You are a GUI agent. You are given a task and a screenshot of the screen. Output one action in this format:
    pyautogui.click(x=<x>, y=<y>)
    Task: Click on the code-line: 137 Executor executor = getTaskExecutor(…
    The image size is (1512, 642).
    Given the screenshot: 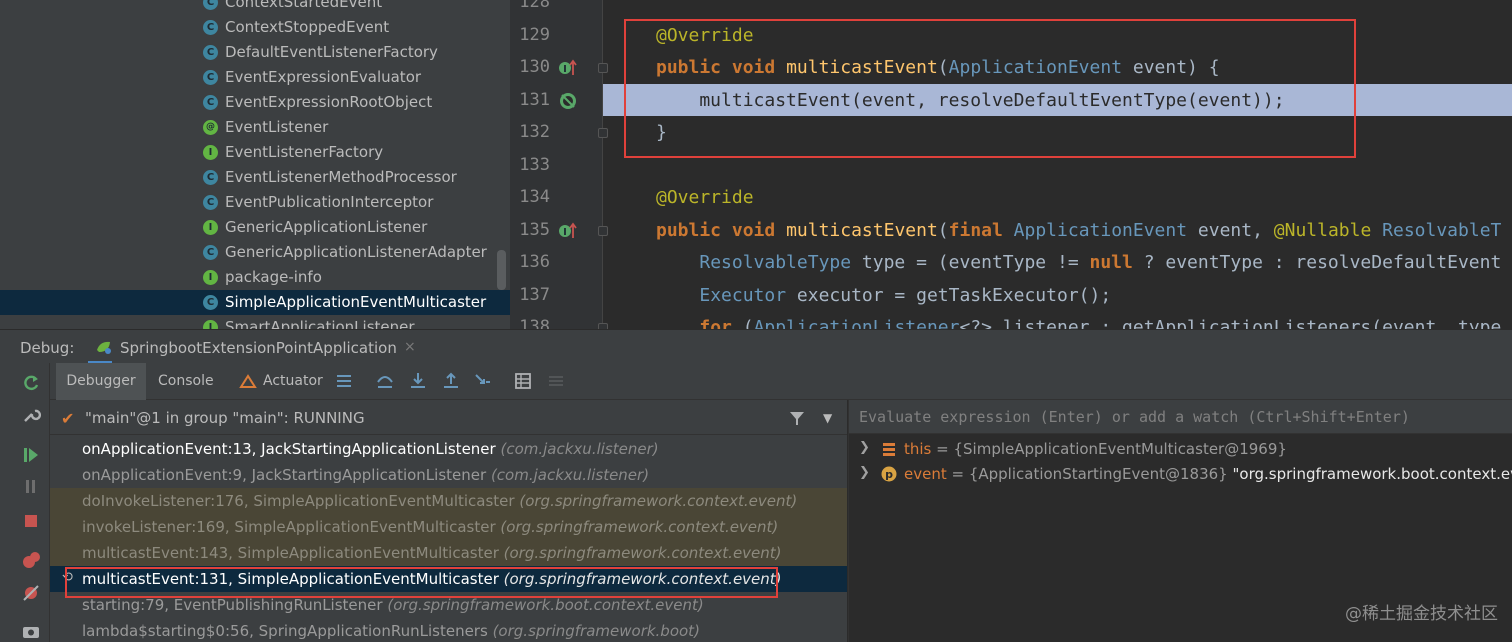 What is the action you would take?
    pyautogui.click(x=1011, y=295)
    